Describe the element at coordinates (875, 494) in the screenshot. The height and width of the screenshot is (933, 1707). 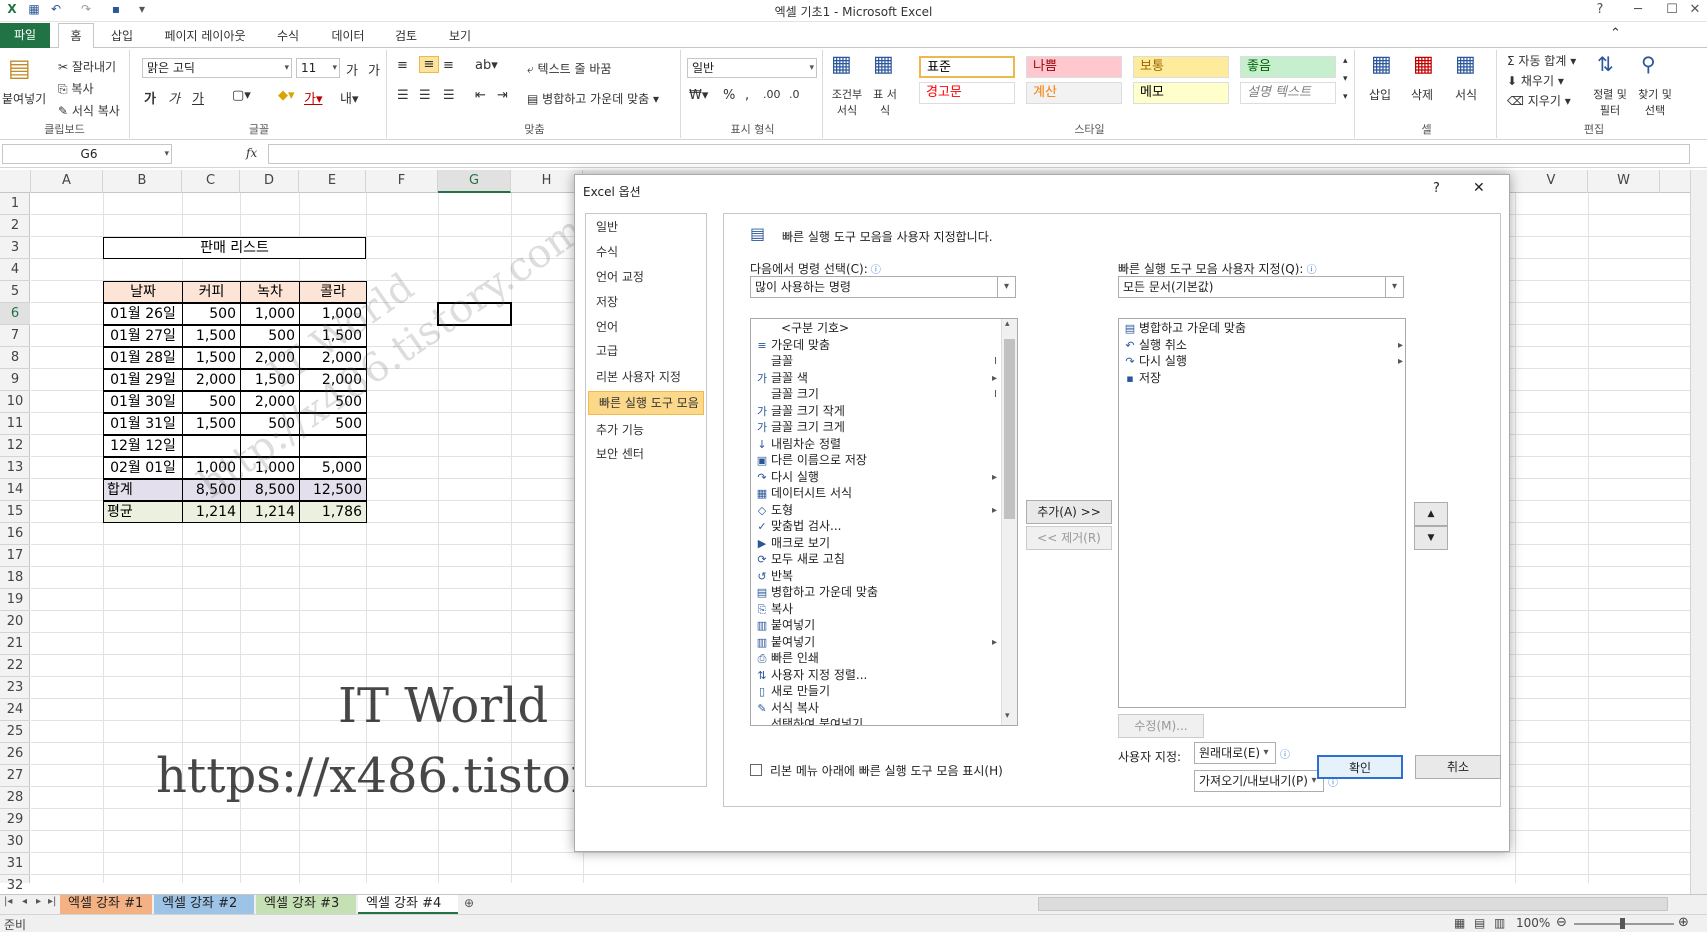
I see `list-item: ▦ 데이터시트 서식` at that location.